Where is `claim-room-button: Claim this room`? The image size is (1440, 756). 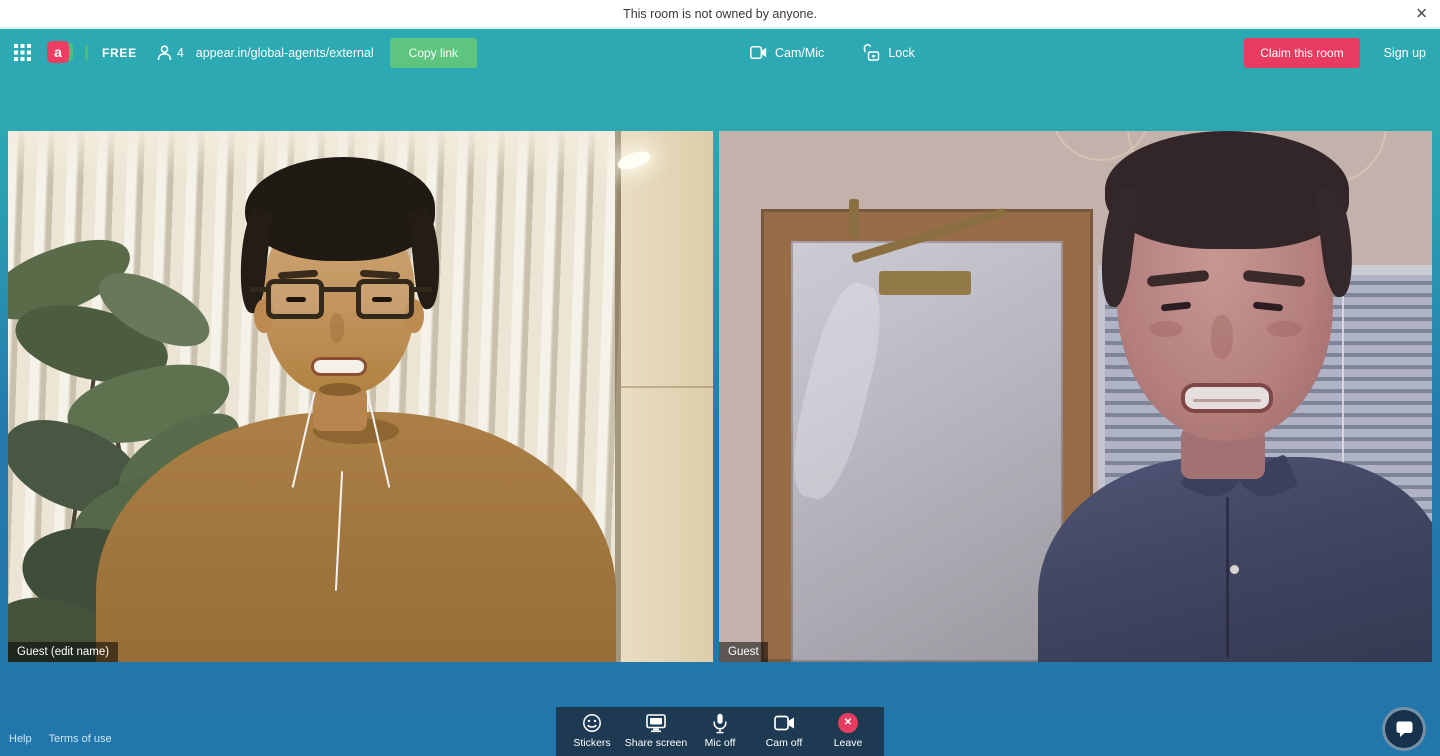 claim-room-button: Claim this room is located at coordinates (1302, 52).